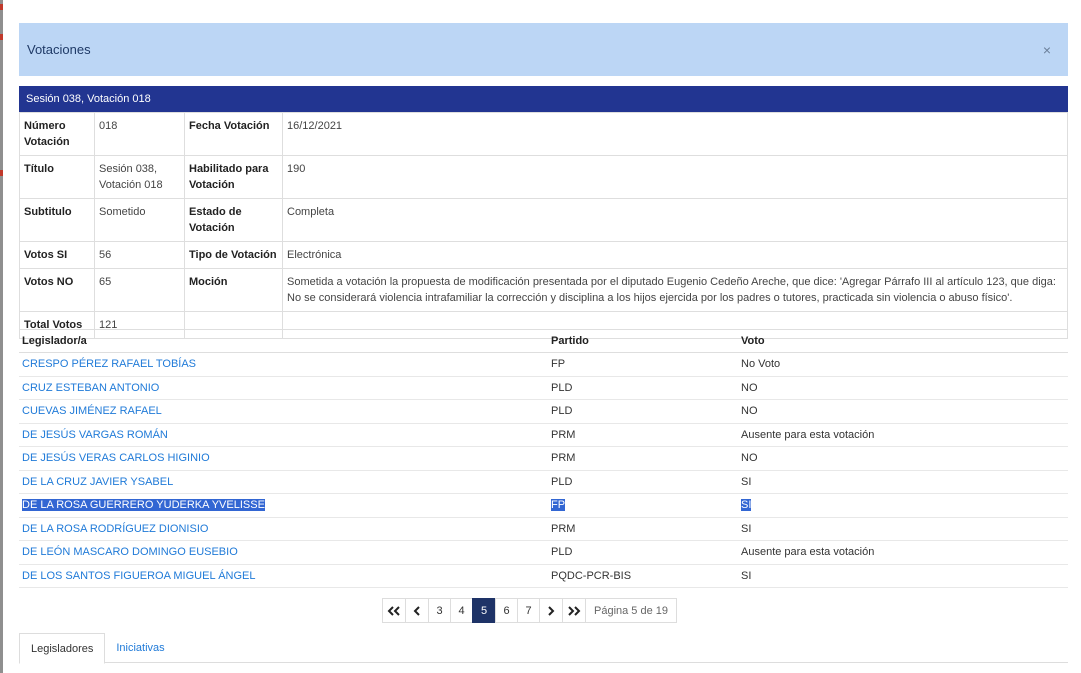 Image resolution: width=1081 pixels, height=673 pixels. Describe the element at coordinates (116, 458) in the screenshot. I see `legislator-link: DE JESÚS VERAS CARLOS HIGINIO` at that location.